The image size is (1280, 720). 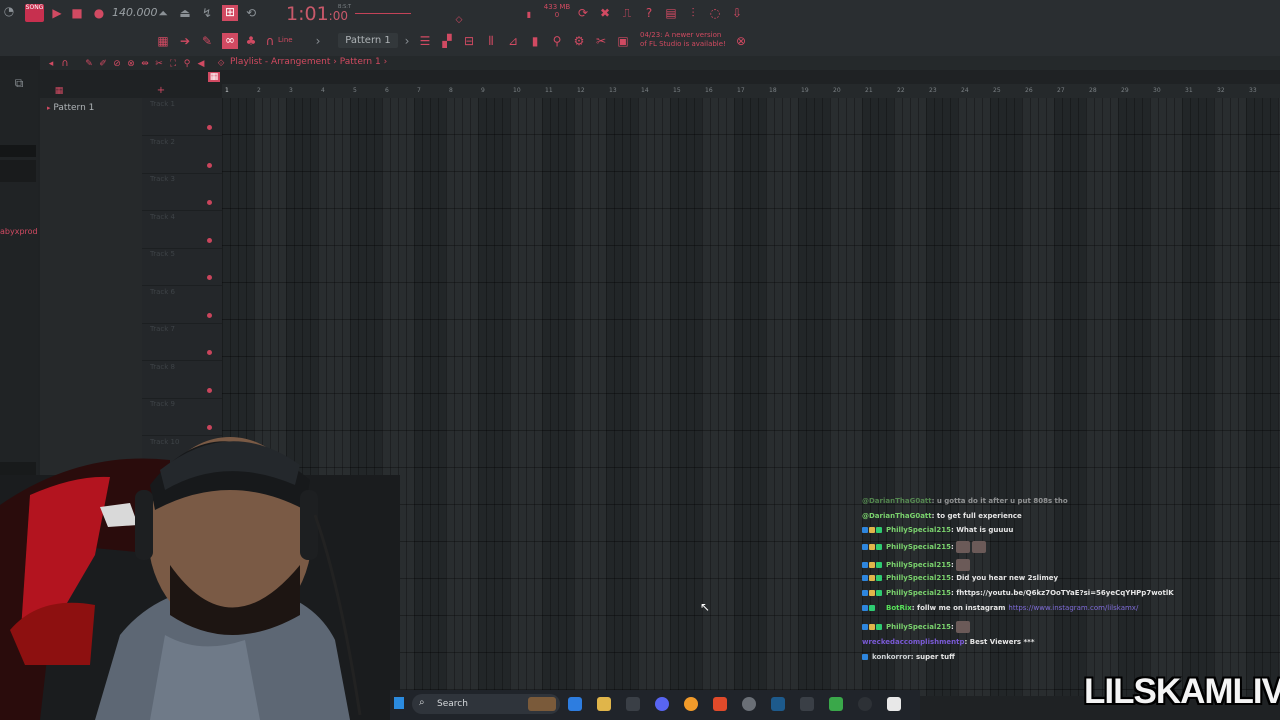 I want to click on mic-icon: ⎍, so click(x=627, y=13).